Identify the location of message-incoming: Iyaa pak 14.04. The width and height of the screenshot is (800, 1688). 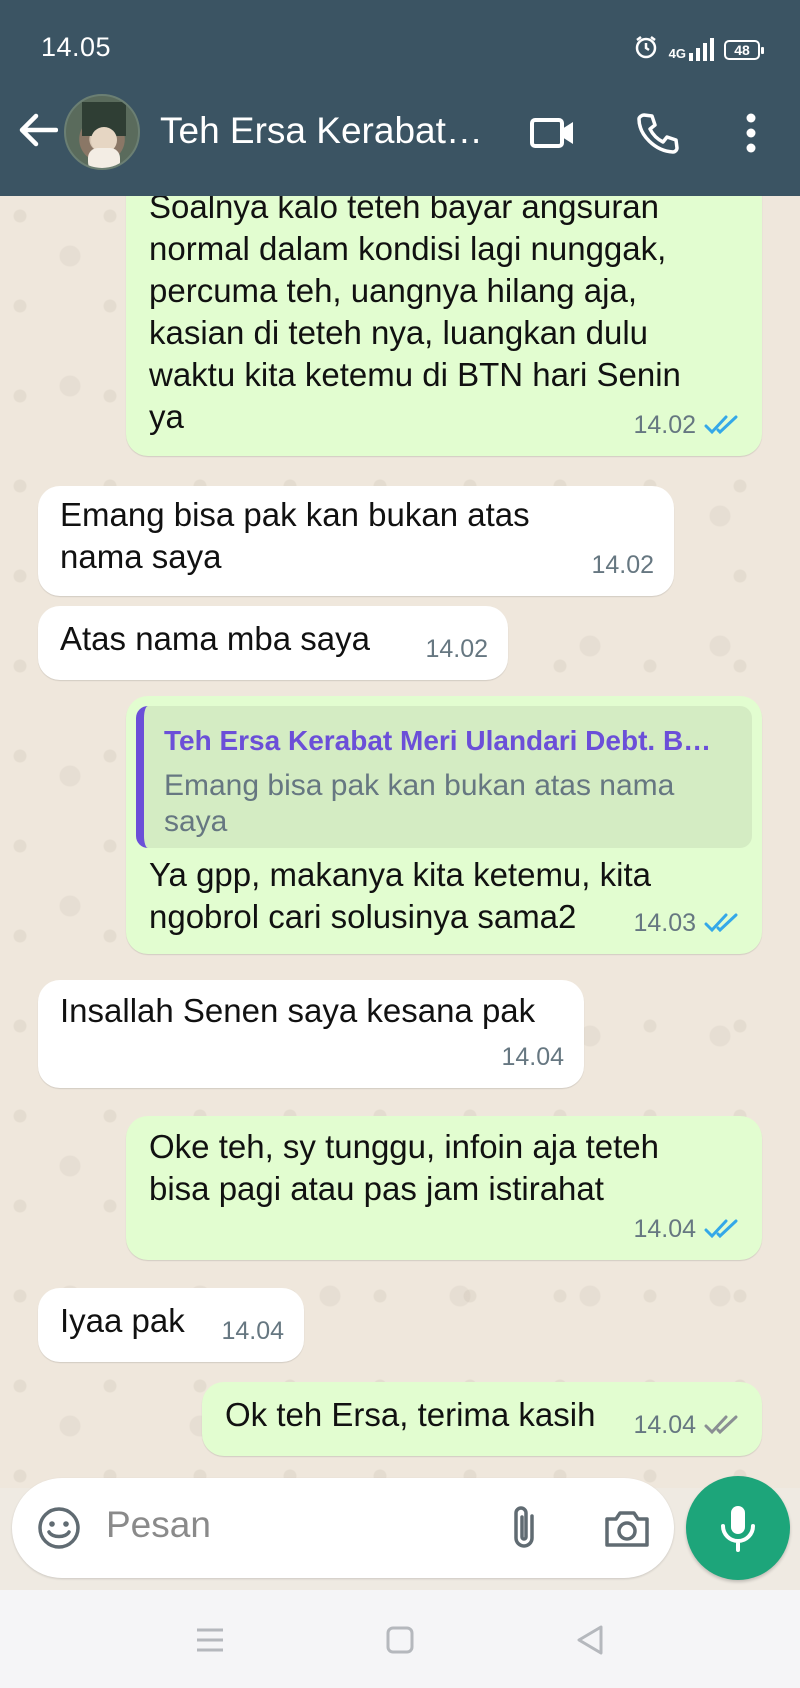
(171, 1325).